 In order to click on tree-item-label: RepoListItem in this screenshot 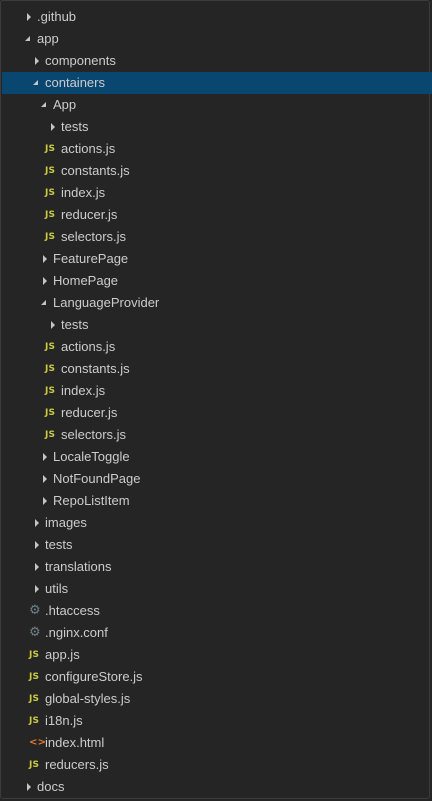, I will do `click(91, 500)`.